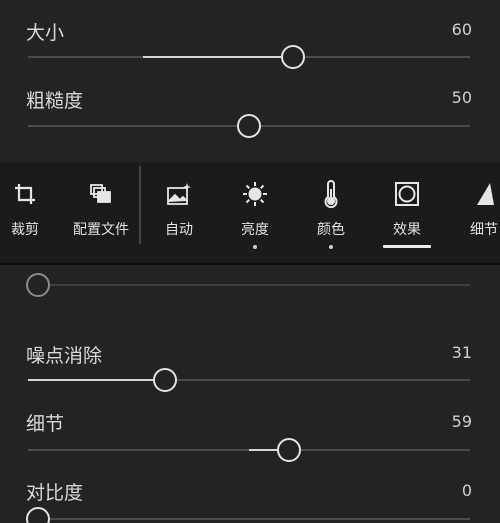 The image size is (500, 523). I want to click on contrast-value: 0, so click(466, 490).